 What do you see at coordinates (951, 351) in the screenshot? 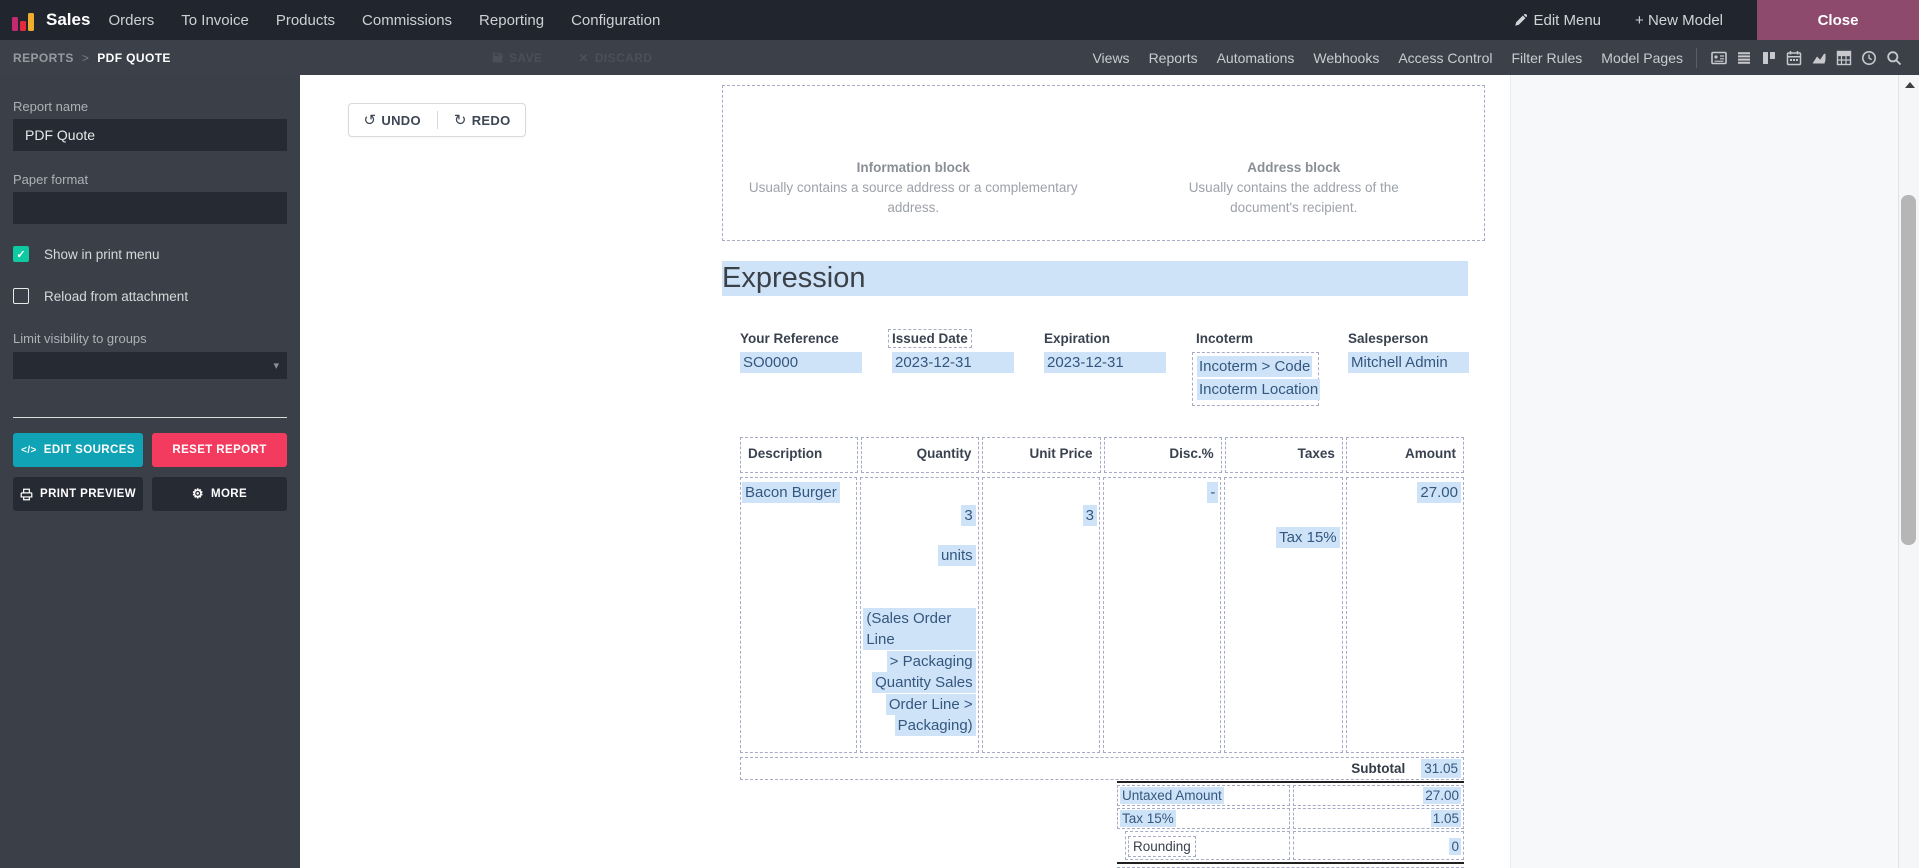
I see `field-issued-date: Issued Date 2023-12-31` at bounding box center [951, 351].